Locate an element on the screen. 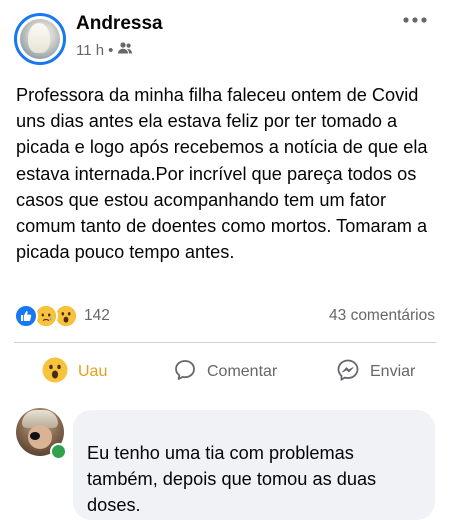 Image resolution: width=450 pixels, height=520 pixels. more-options-icon is located at coordinates (415, 18).